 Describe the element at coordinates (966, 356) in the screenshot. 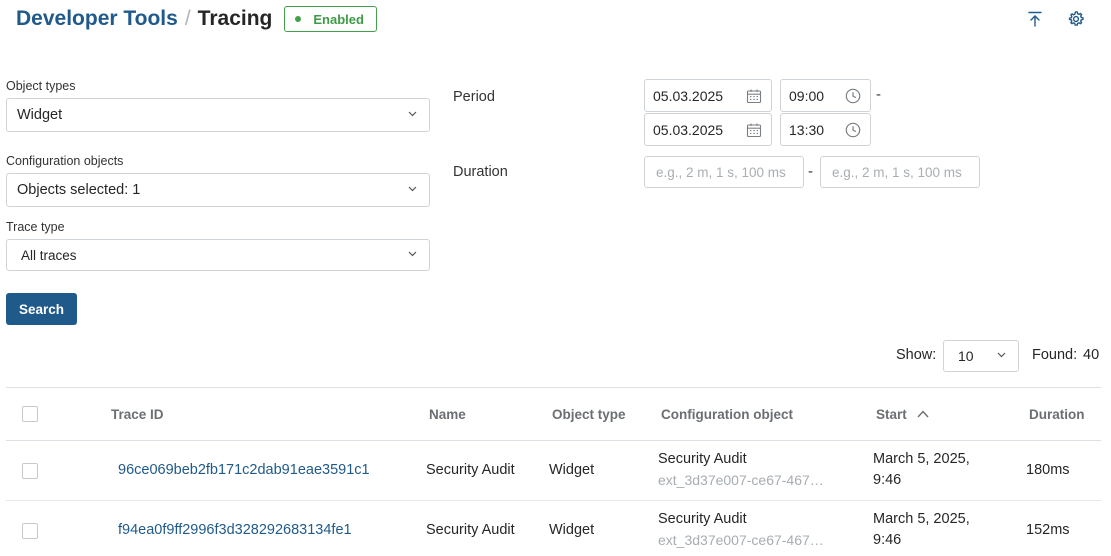

I see `page-size-value: 10` at that location.